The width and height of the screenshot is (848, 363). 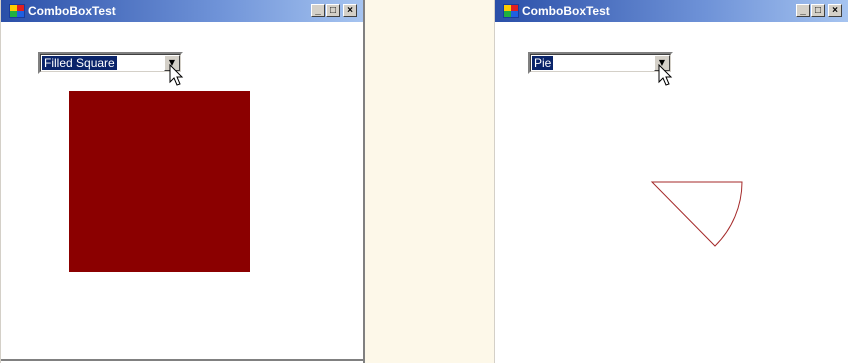 I want to click on combobox-selected-value: Filled Square, so click(x=79, y=63).